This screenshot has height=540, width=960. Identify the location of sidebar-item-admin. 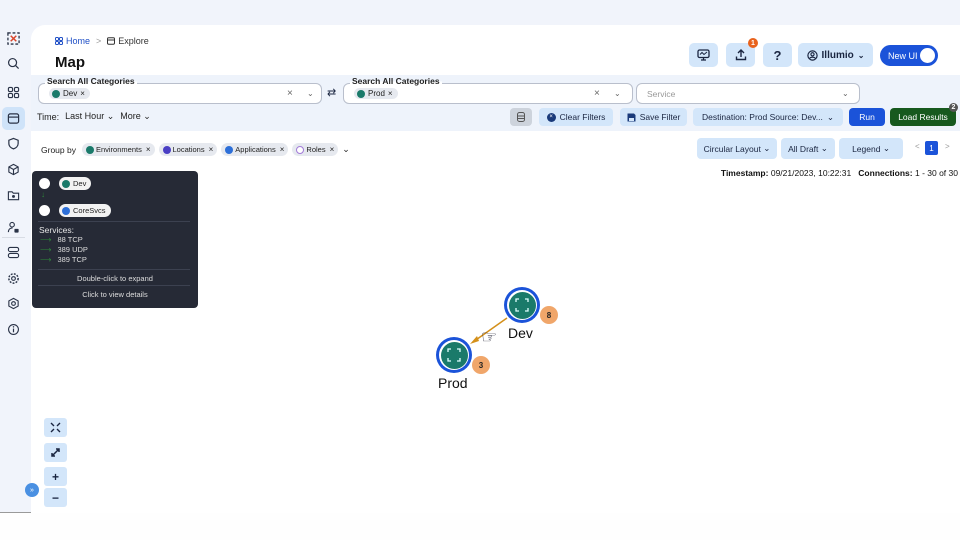
(13, 303).